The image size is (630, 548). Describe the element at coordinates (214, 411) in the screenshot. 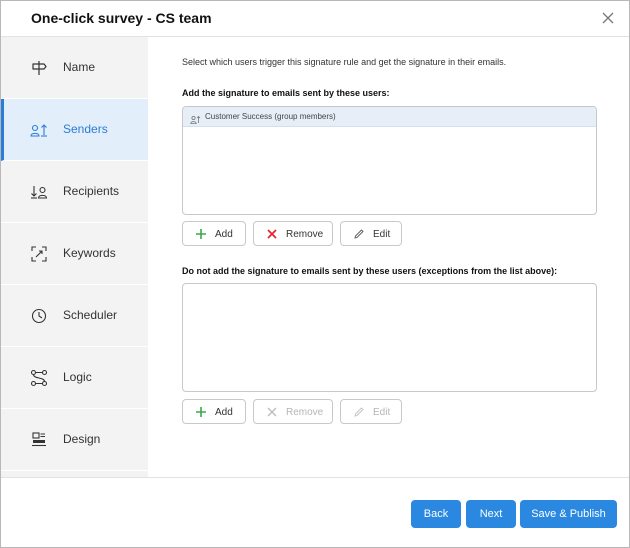

I see `add-exception-button: Add` at that location.